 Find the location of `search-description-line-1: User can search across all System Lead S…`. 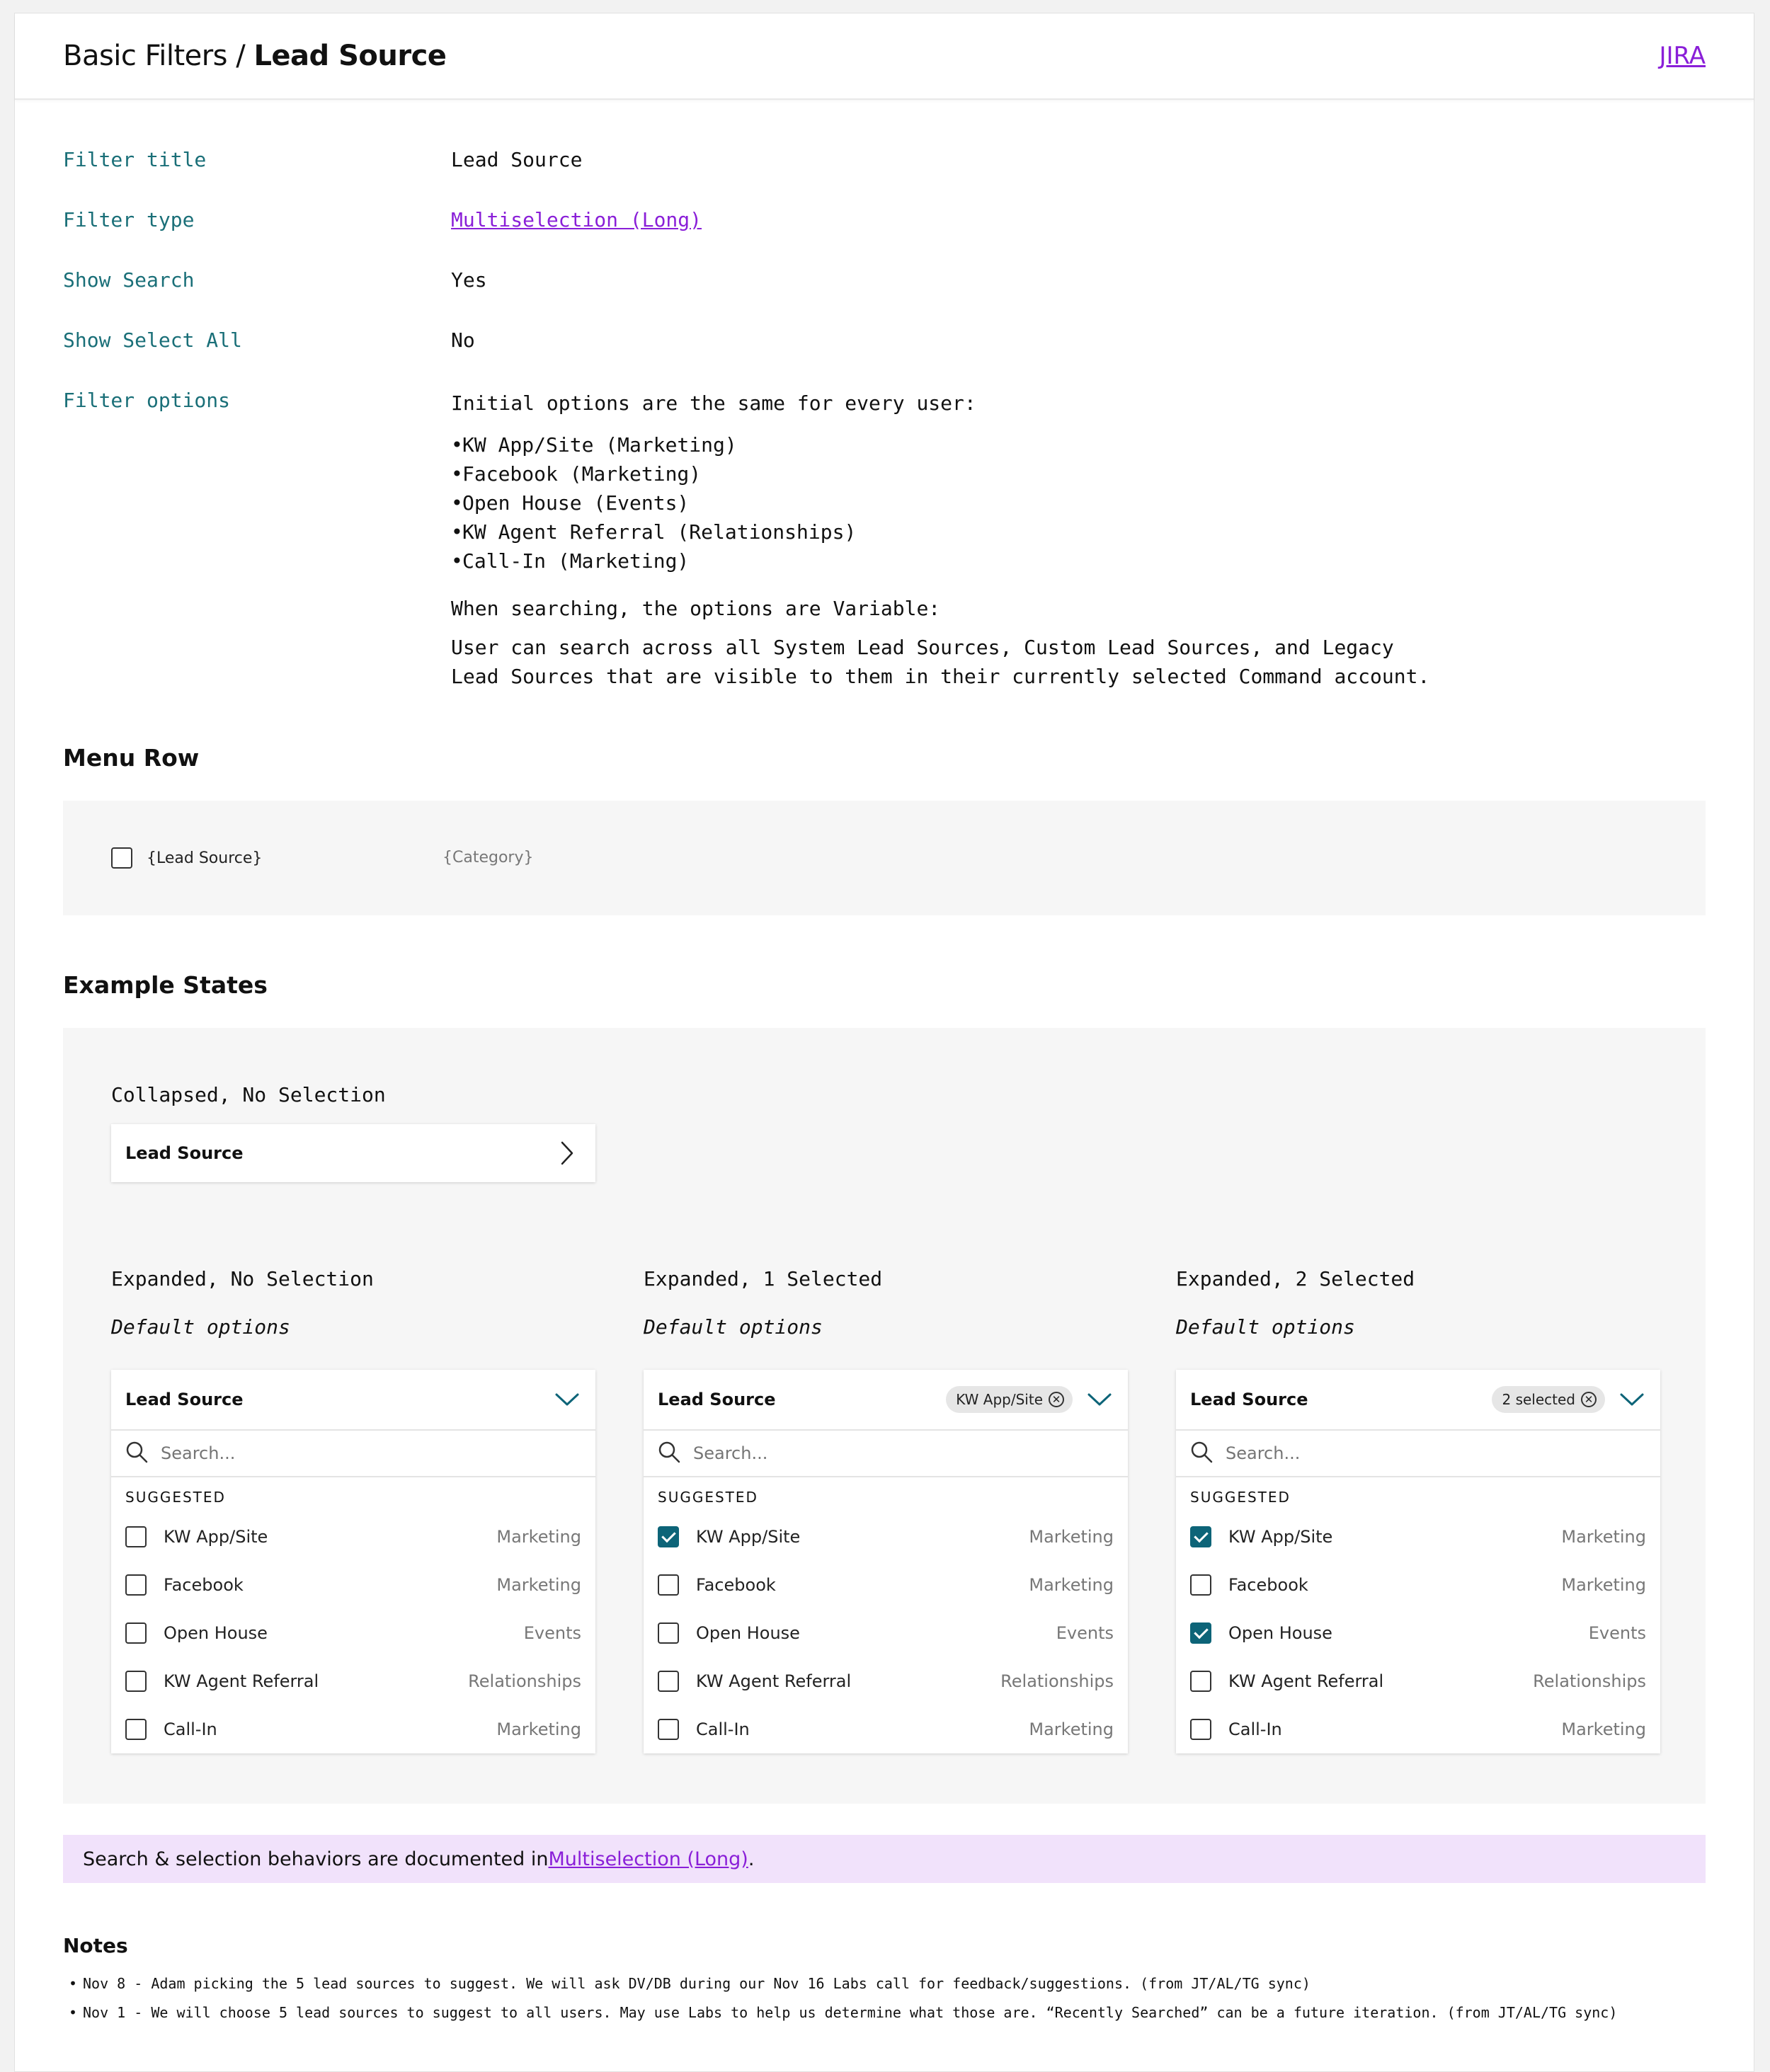

search-description-line-1: User can search across all System Lead S… is located at coordinates (922, 647).